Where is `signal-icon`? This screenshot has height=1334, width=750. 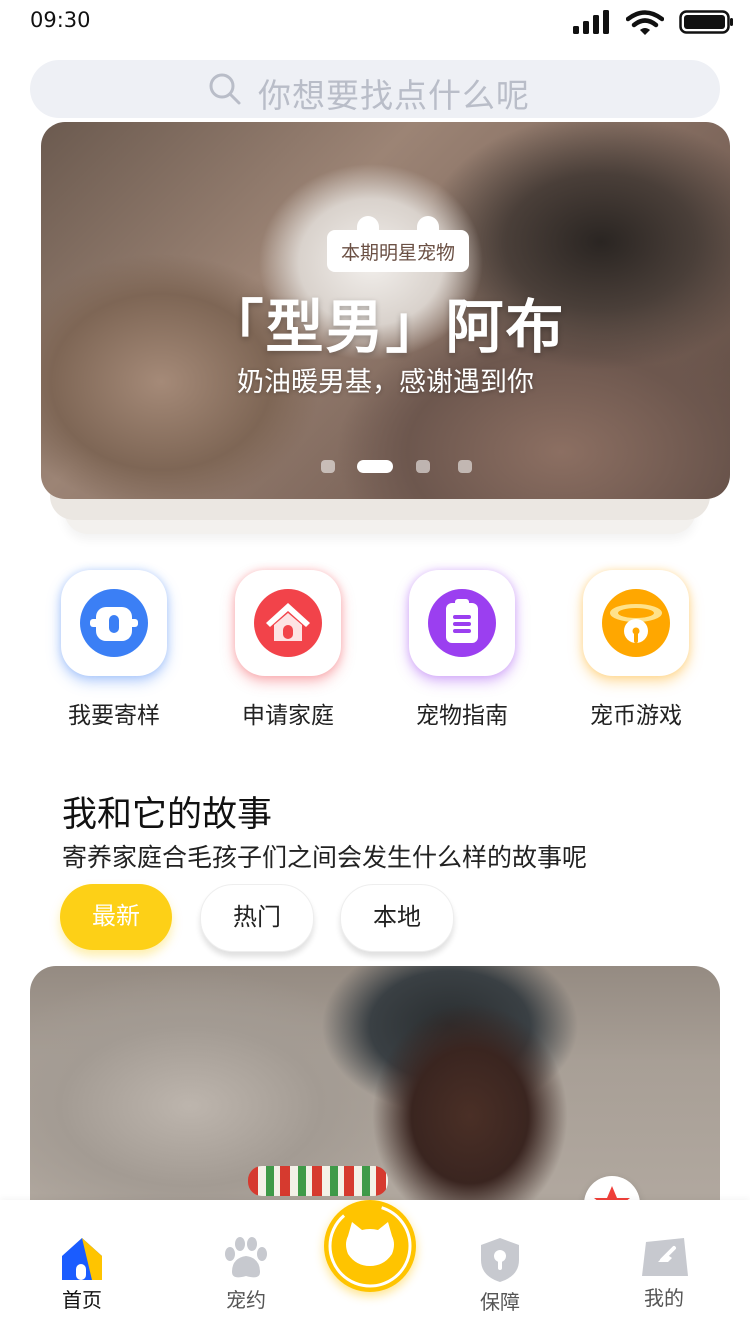 signal-icon is located at coordinates (591, 22).